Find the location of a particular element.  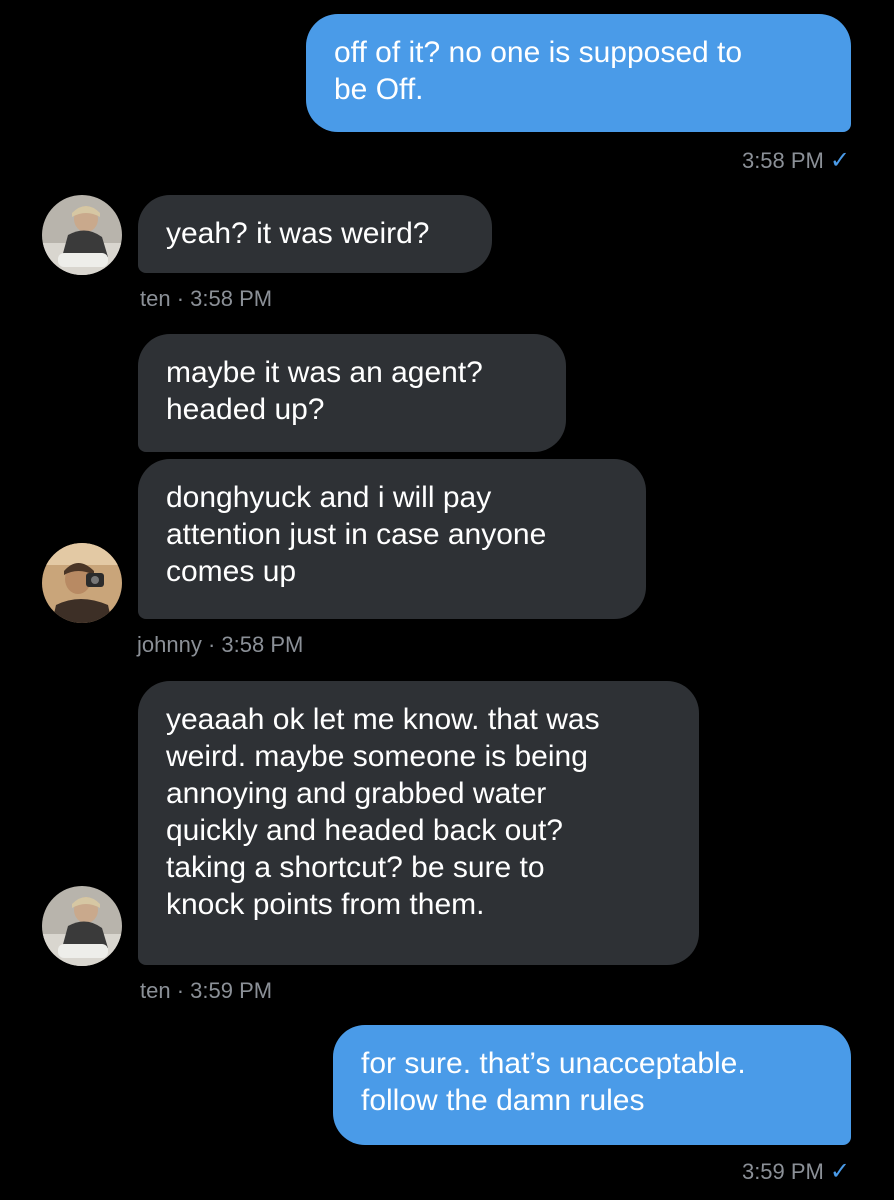

message-meta: johnny · 3:58 PM is located at coordinates (220, 645).